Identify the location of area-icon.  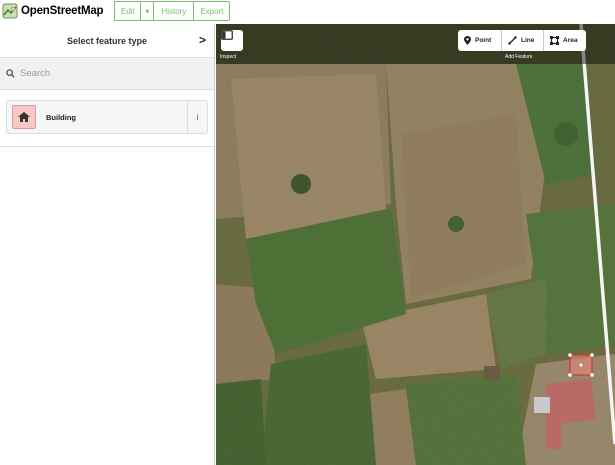
(554, 40).